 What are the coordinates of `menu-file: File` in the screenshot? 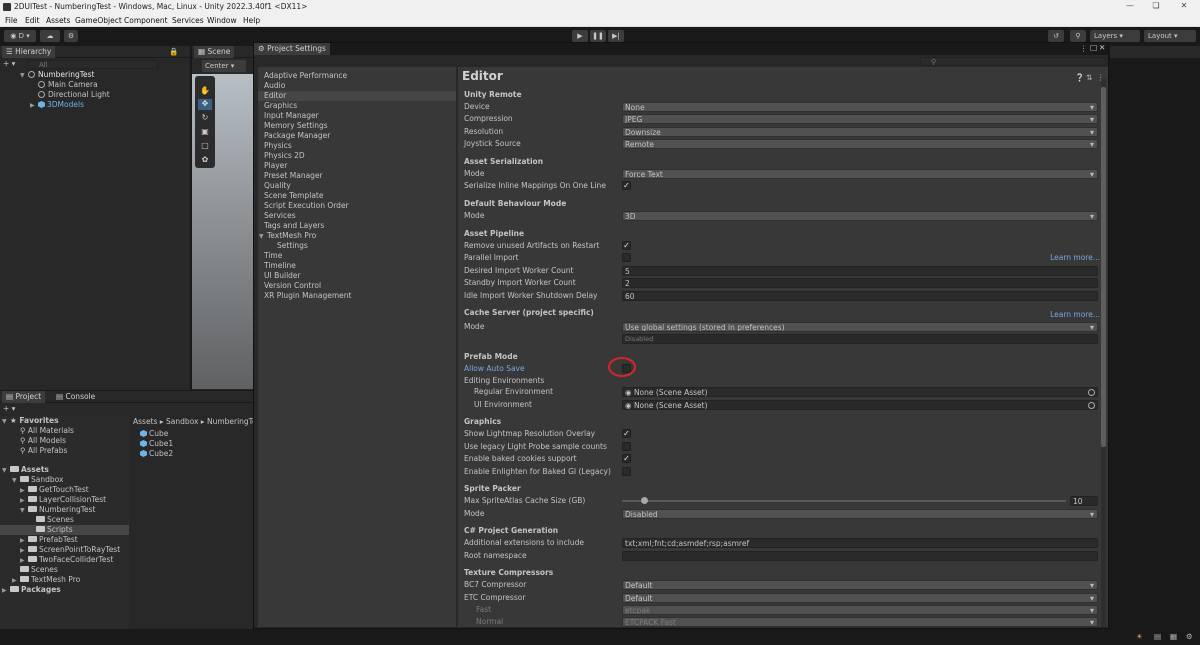 It's located at (11, 20).